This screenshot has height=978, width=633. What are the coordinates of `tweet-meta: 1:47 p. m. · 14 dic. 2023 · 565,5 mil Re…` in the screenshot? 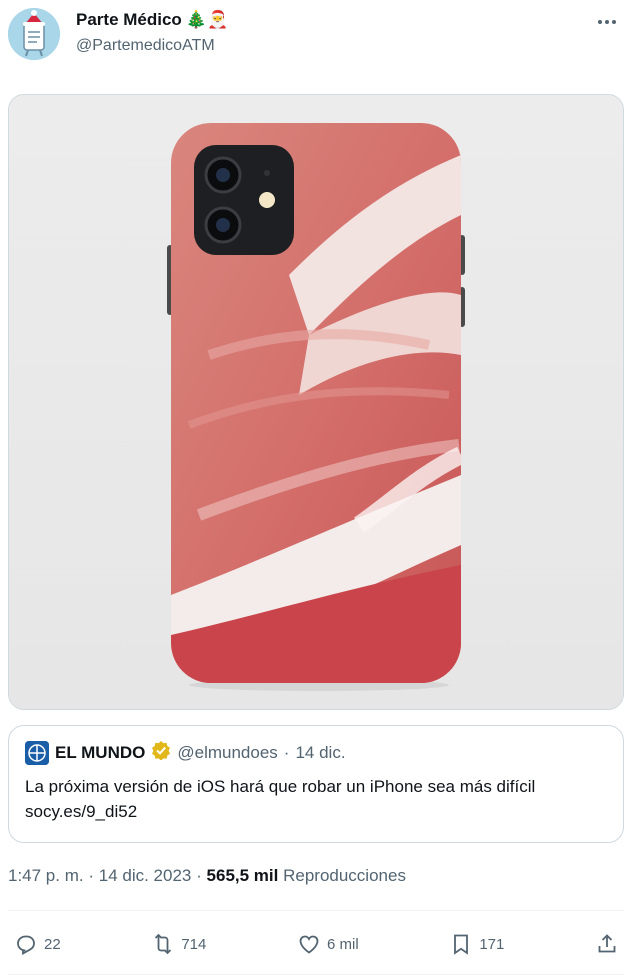 It's located at (207, 876).